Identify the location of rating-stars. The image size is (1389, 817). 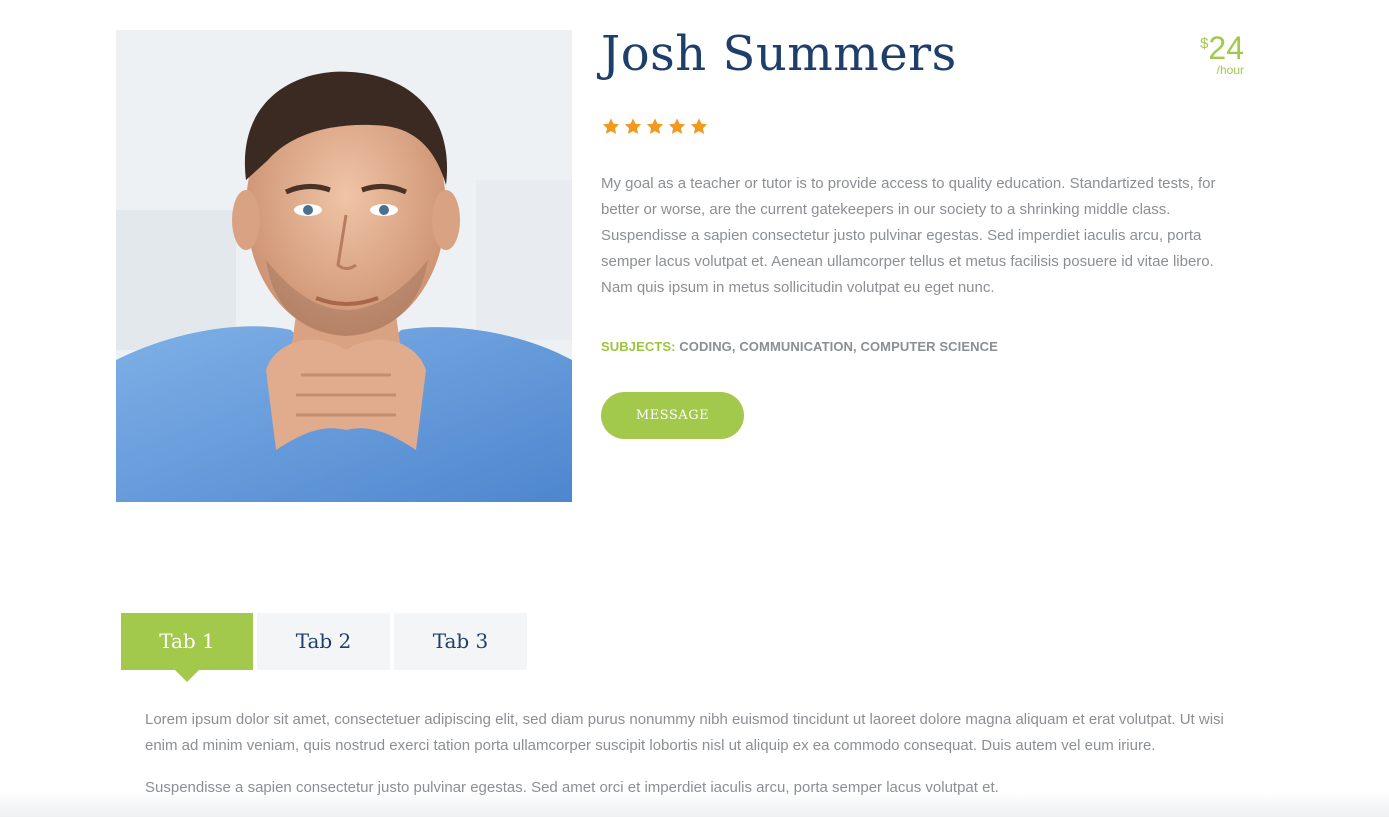
(655, 126).